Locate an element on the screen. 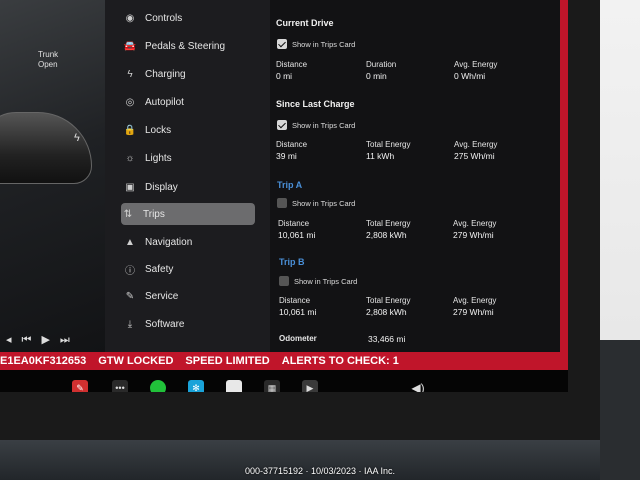 The height and width of the screenshot is (480, 640). sidebar-item-software: ⤓ Software is located at coordinates (189, 324).